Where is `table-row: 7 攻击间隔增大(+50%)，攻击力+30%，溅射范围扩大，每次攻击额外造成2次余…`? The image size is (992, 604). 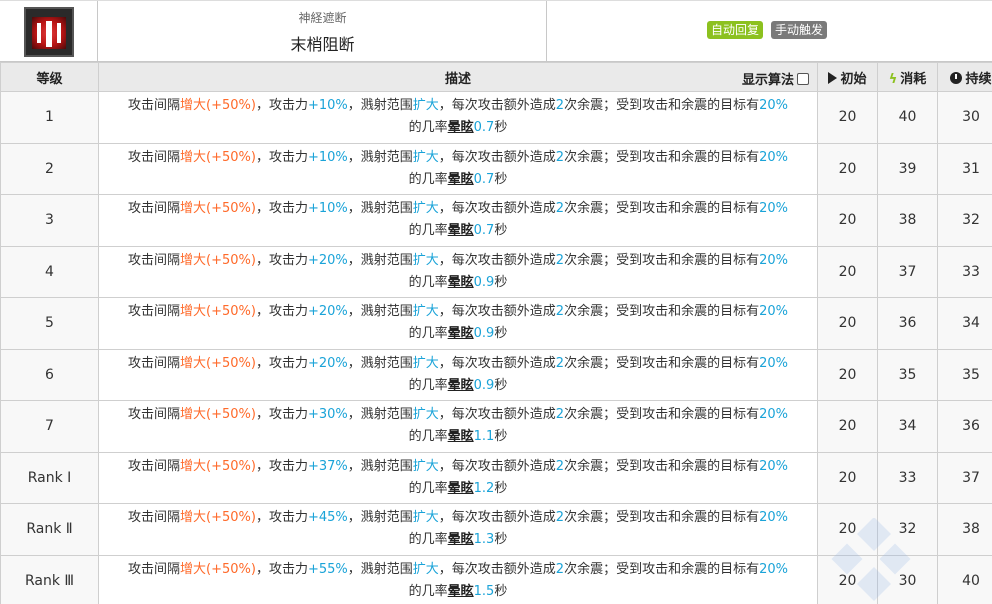
table-row: 7 攻击间隔增大(+50%)，攻击力+30%，溅射范围扩大，每次攻击额外造成2次余… is located at coordinates (496, 426).